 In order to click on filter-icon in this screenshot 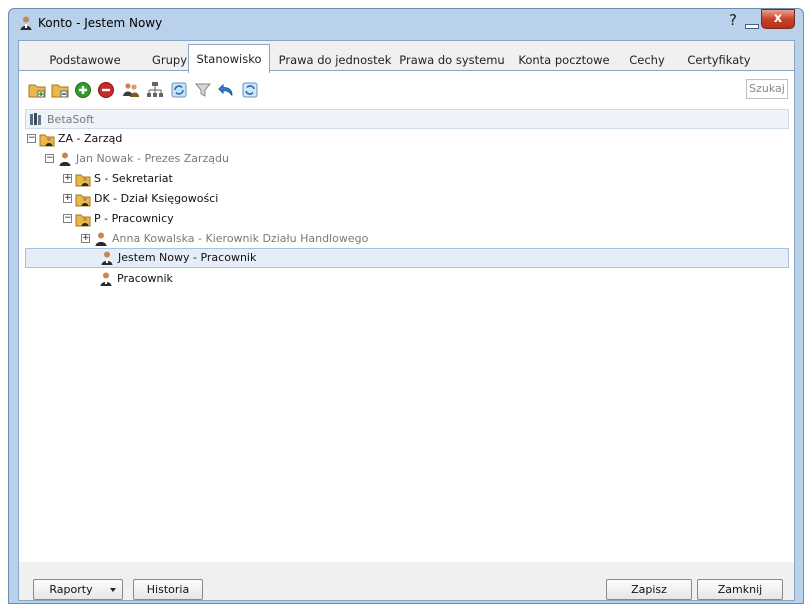, I will do `click(203, 90)`.